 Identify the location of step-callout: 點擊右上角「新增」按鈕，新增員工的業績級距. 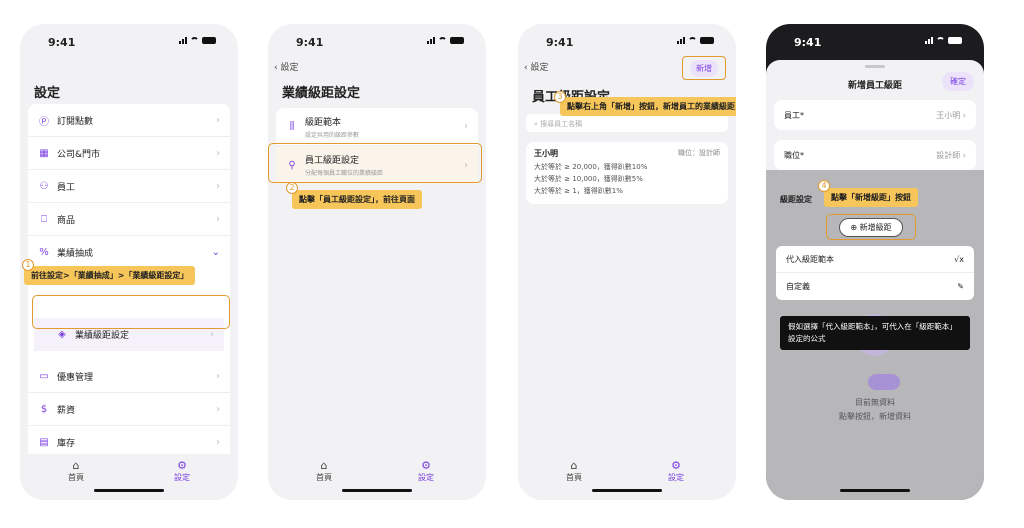
(648, 106).